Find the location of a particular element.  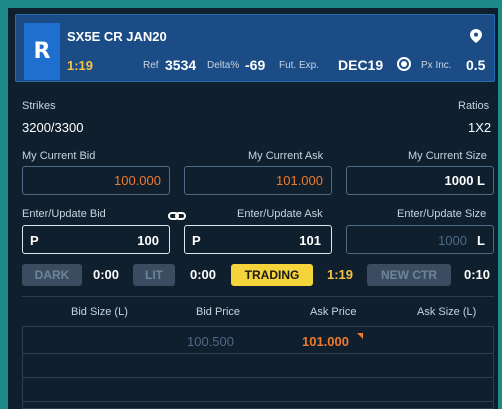

radio-selected-icon is located at coordinates (404, 64).